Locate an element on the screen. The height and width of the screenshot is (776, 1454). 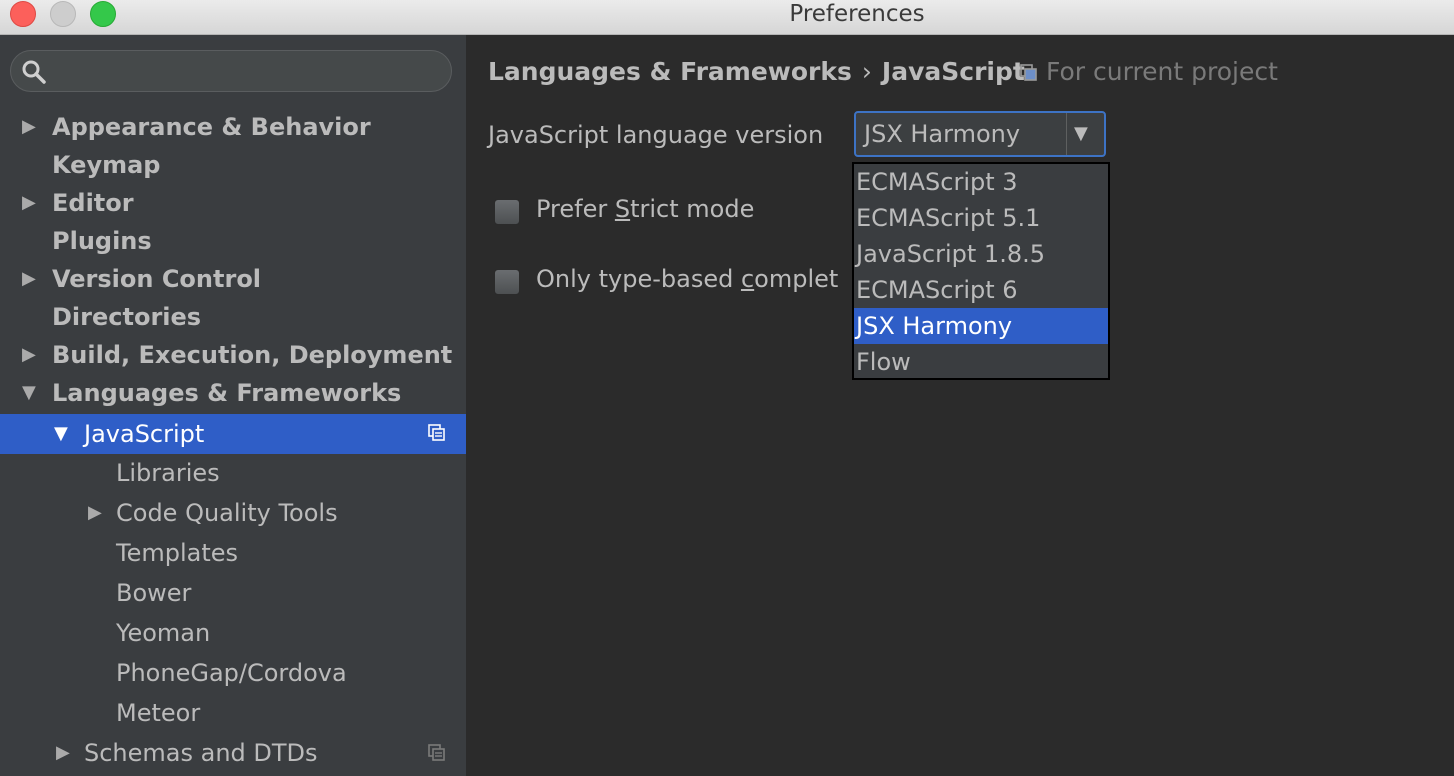
language-version-value: JSX Harmony is located at coordinates (942, 134).